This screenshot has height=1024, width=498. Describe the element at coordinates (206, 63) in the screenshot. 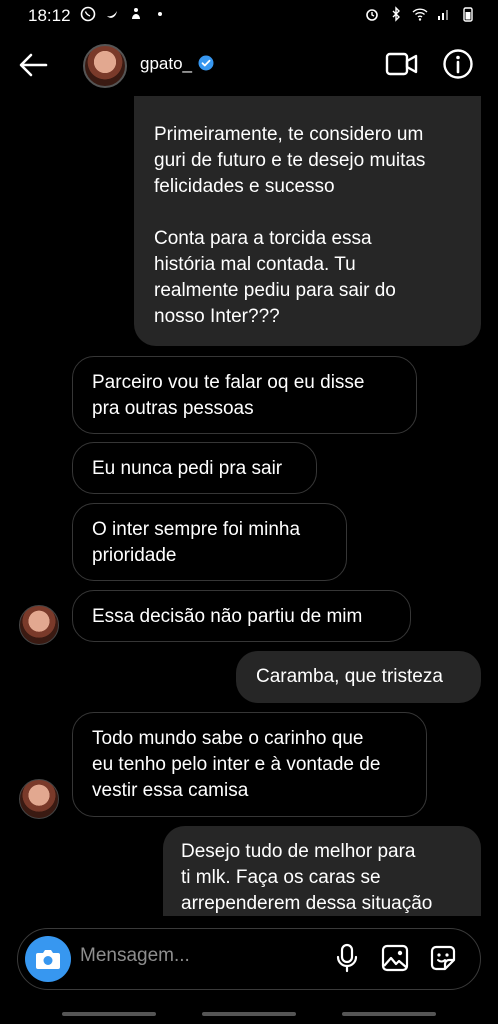

I see `verified-badge-icon` at that location.